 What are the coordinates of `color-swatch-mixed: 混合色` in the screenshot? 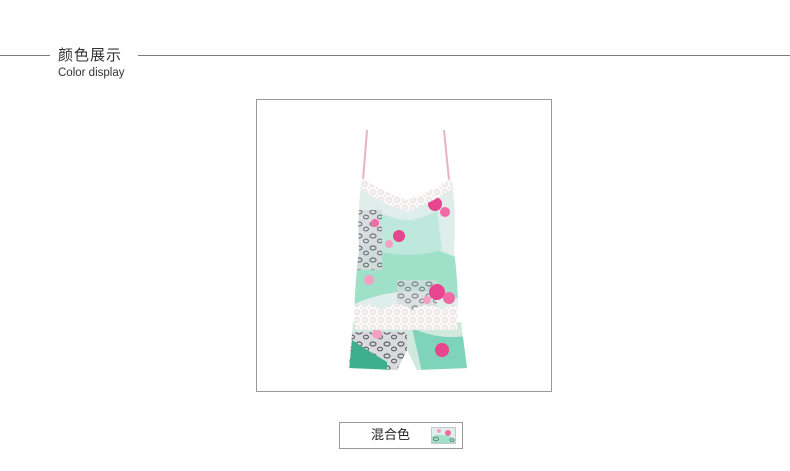 It's located at (401, 435).